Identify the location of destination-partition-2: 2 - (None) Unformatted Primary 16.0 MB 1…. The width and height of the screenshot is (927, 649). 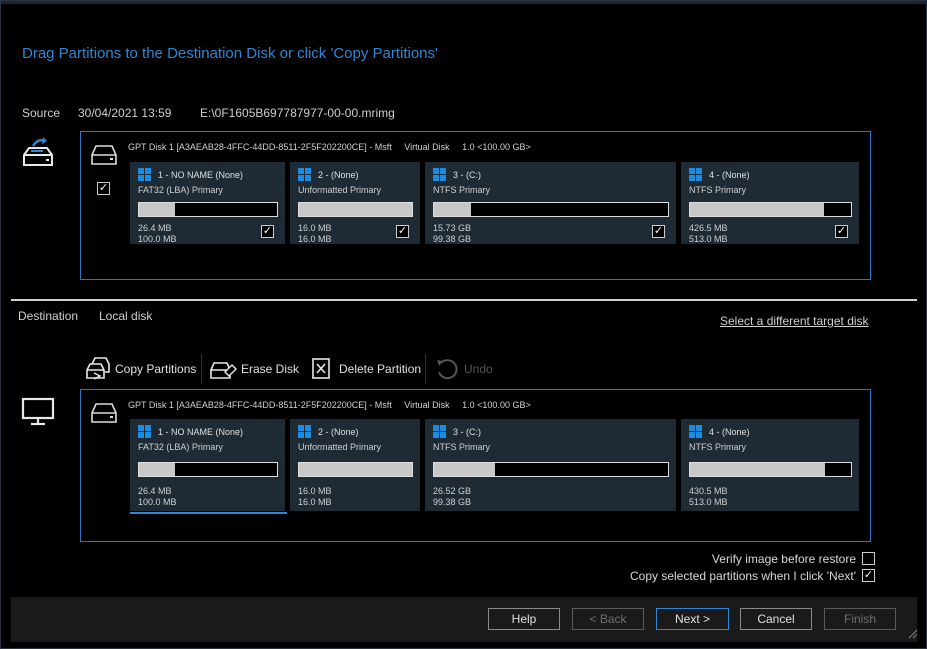
(355, 465).